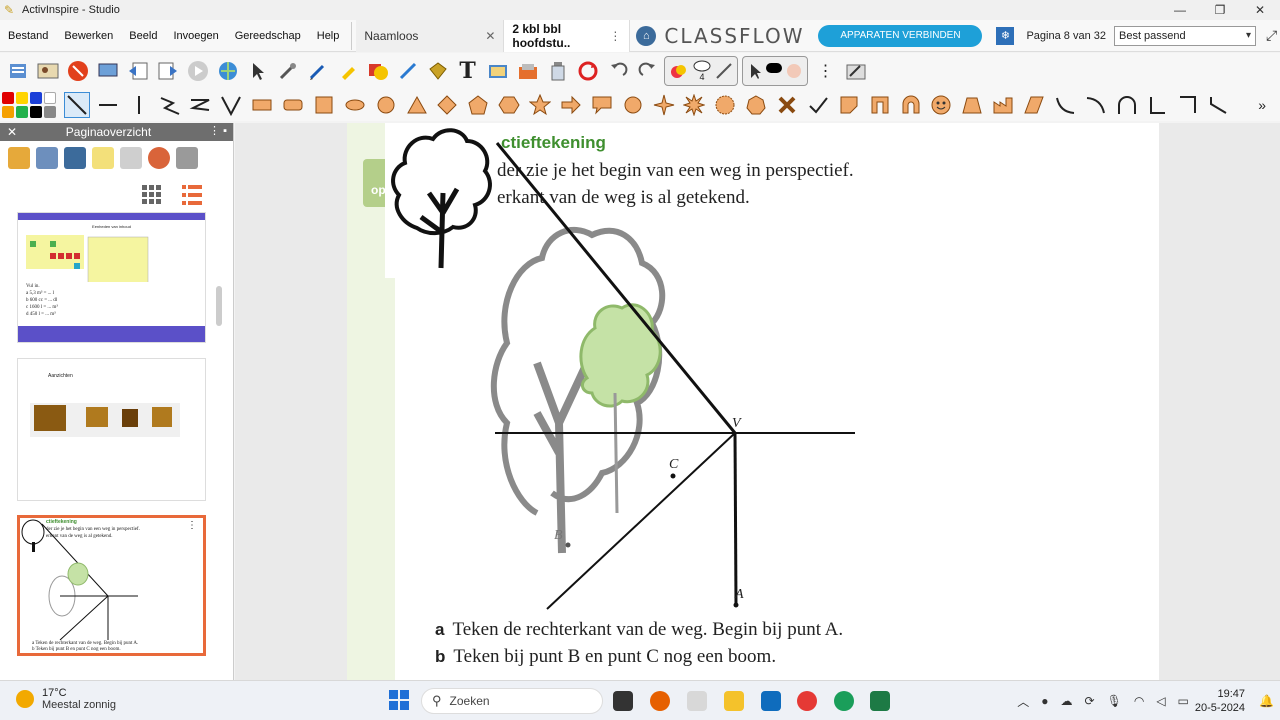 The image size is (1280, 720). What do you see at coordinates (1005, 35) in the screenshot?
I see `page-browser-icon: ❄` at bounding box center [1005, 35].